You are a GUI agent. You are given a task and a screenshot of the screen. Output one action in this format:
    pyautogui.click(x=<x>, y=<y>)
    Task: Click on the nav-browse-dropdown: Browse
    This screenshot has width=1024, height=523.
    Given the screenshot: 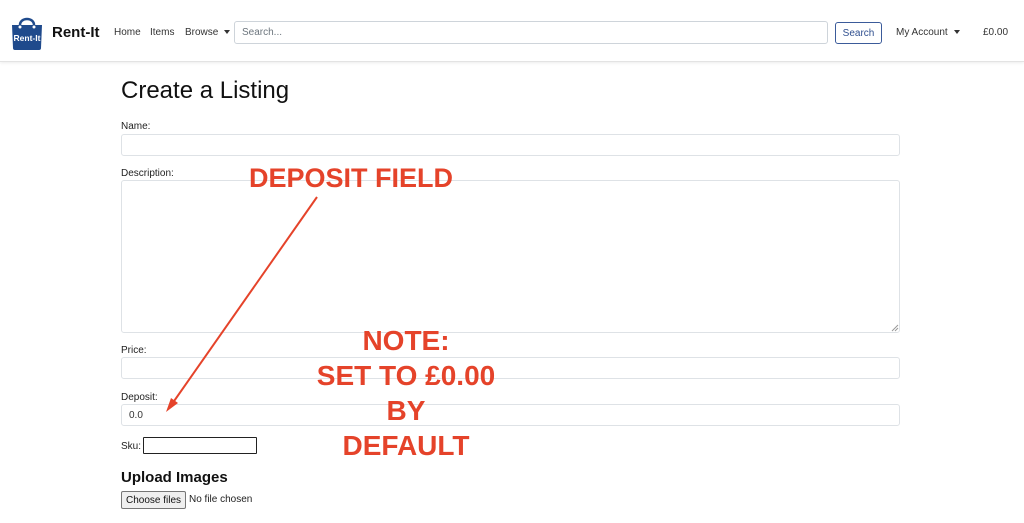 What is the action you would take?
    pyautogui.click(x=208, y=32)
    